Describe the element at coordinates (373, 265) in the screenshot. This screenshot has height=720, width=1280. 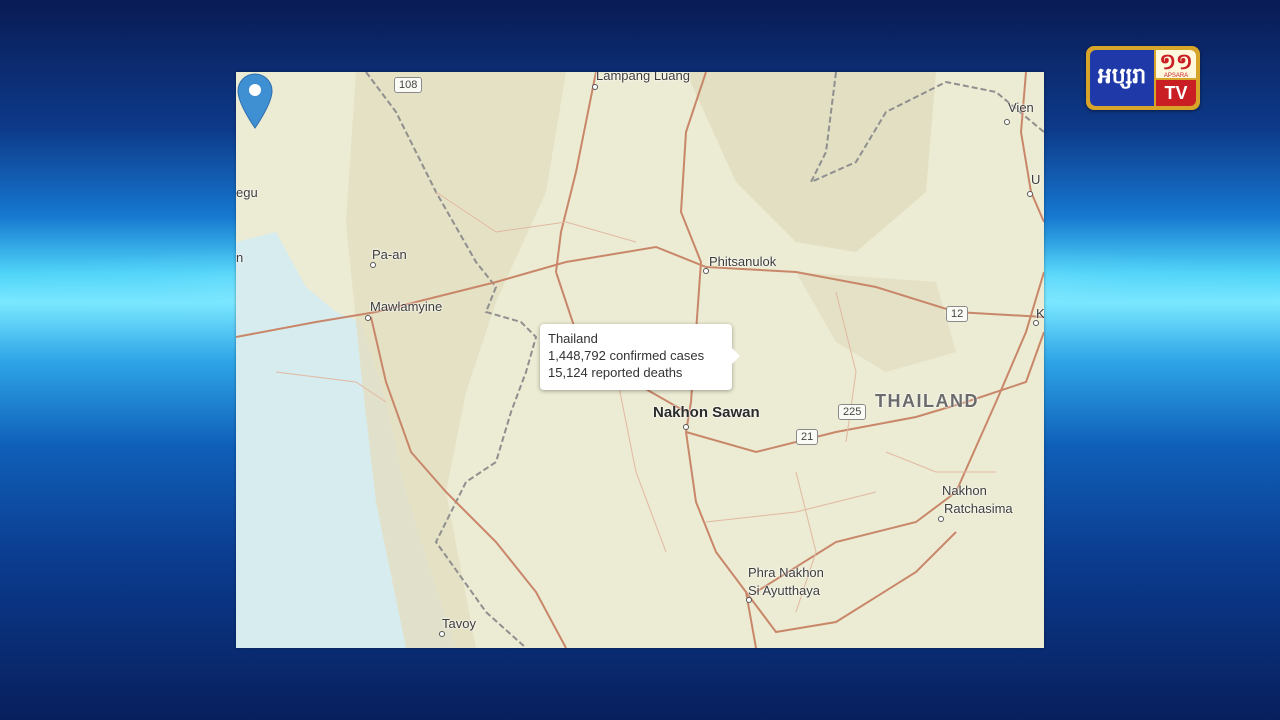
I see `pa-an-dot` at that location.